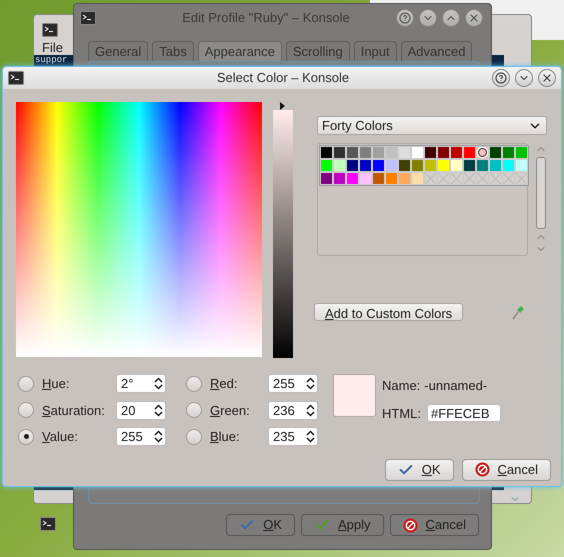 This screenshot has height=557, width=564. Describe the element at coordinates (456, 386) in the screenshot. I see `color-name: -unnamed-` at that location.